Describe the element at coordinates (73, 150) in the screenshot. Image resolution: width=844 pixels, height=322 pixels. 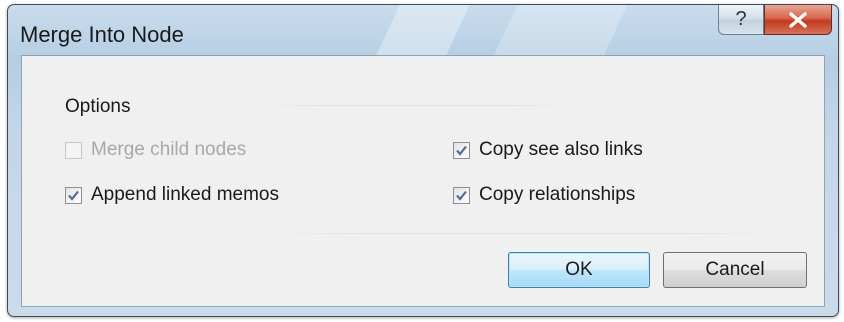
I see `merge-child-nodes-checkbox` at that location.